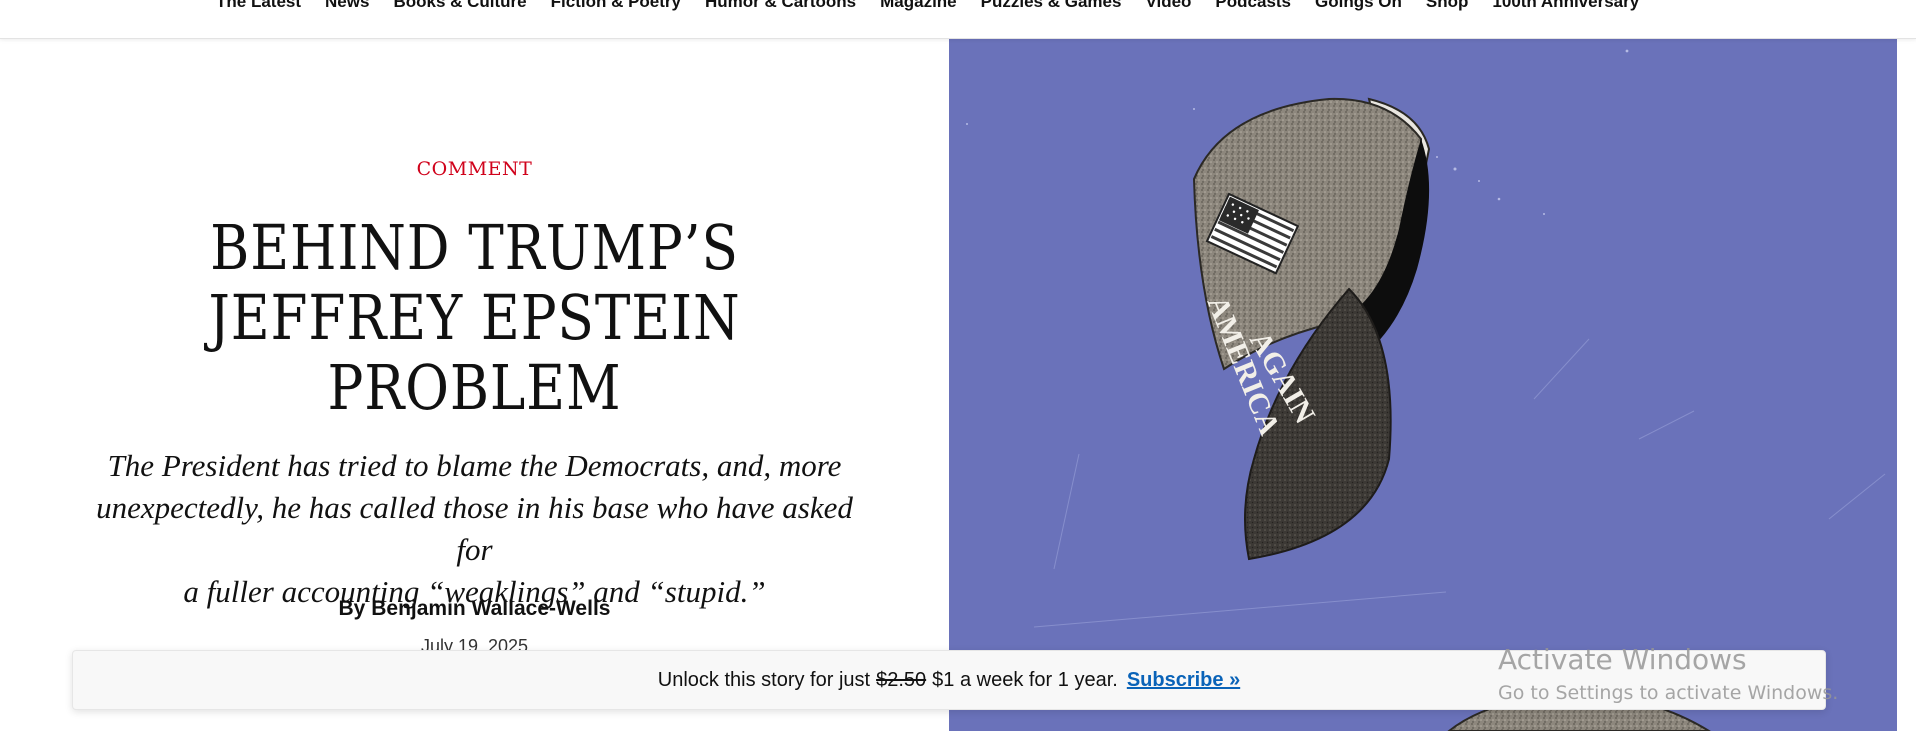 This screenshot has height=731, width=1916. Describe the element at coordinates (474, 169) in the screenshot. I see `article-rubric: COMMENT` at that location.